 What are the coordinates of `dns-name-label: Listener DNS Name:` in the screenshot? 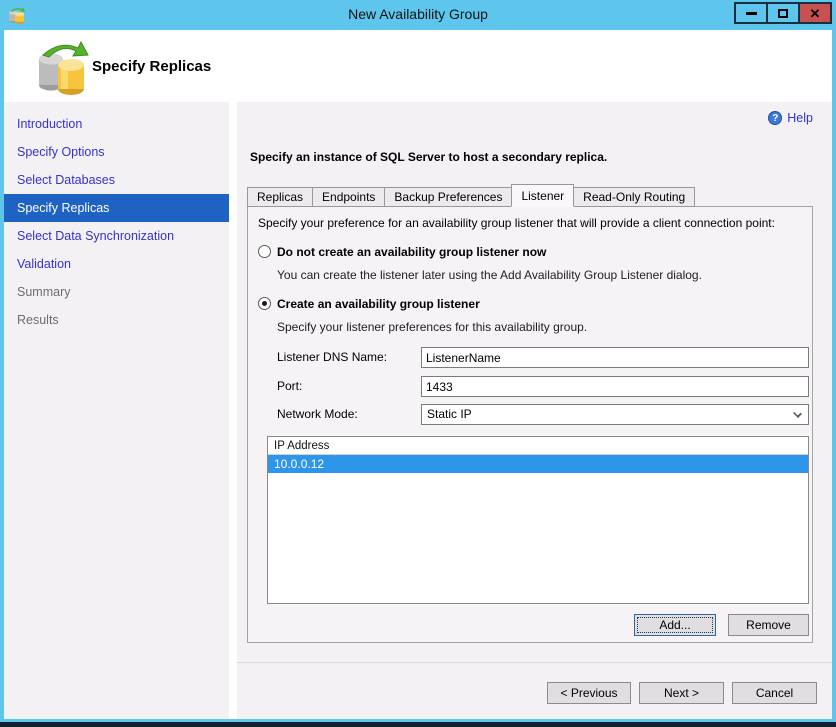 It's located at (332, 357).